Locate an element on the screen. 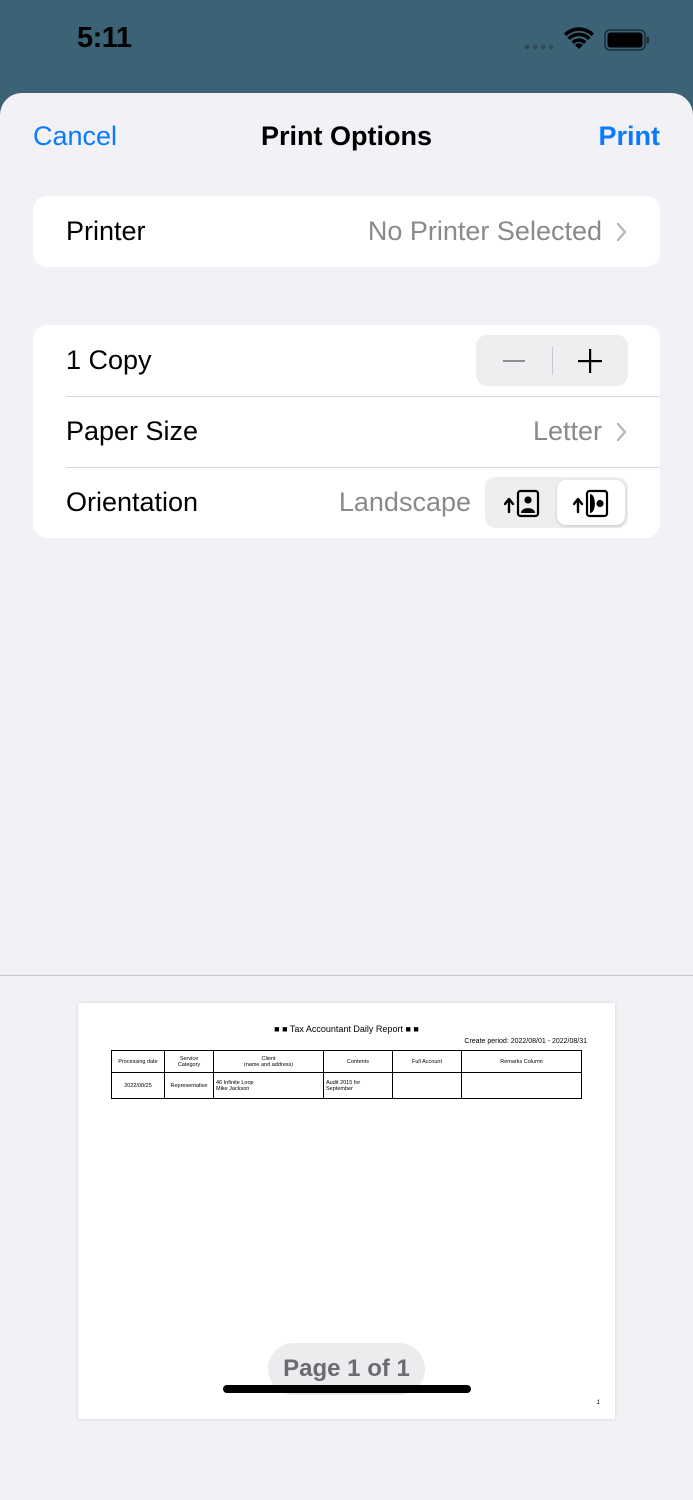 This screenshot has width=693, height=1500. minus-icon is located at coordinates (513, 360).